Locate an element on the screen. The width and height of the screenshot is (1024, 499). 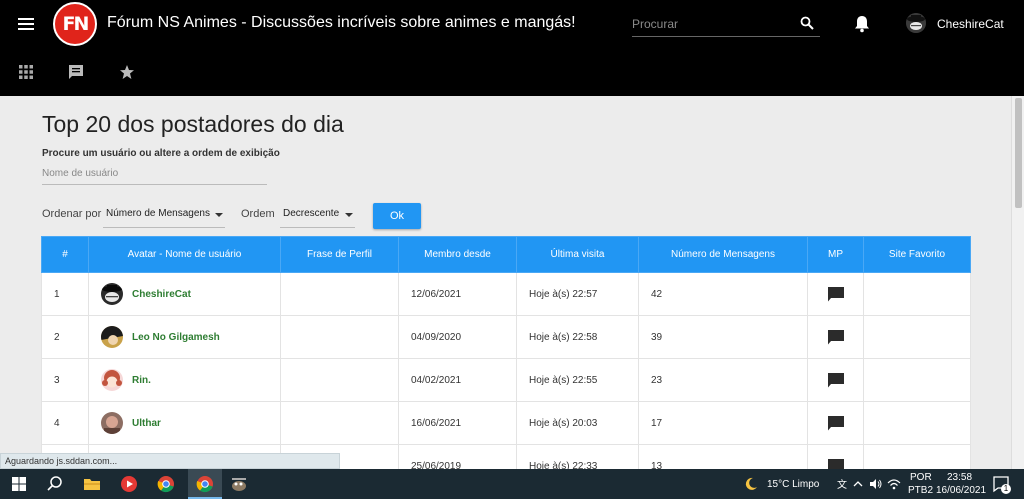
chrome-window-icon is located at coordinates (204, 484).